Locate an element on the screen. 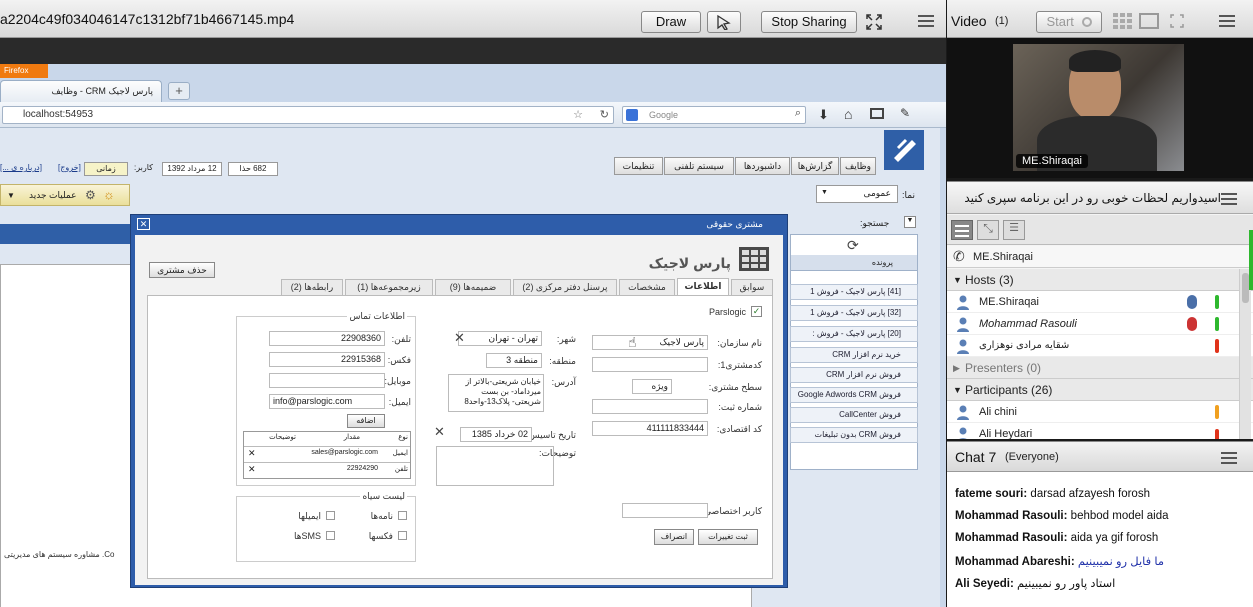 This screenshot has height=607, width=1253. list-item: فروش CRM بدون تبلیغات is located at coordinates (854, 435).